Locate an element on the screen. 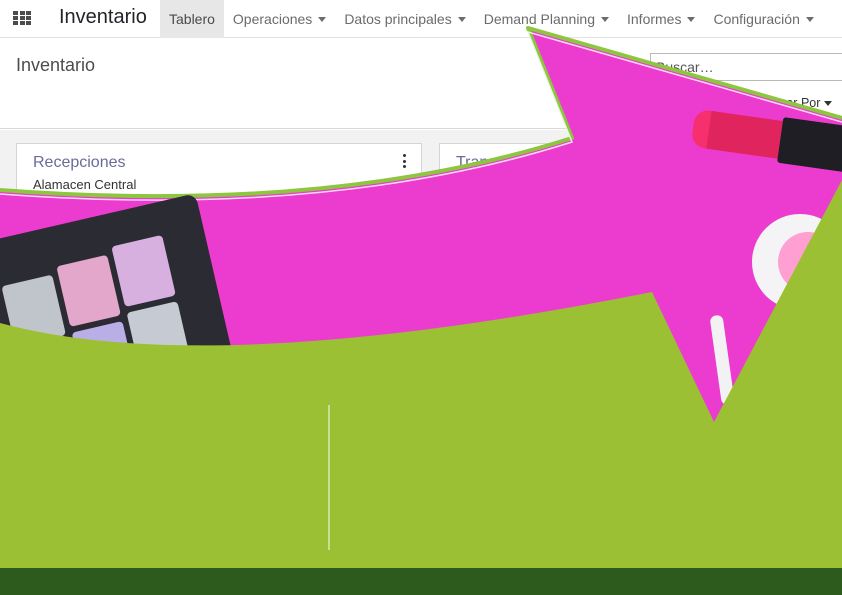 The width and height of the screenshot is (842, 595). footer-bar is located at coordinates (421, 581).